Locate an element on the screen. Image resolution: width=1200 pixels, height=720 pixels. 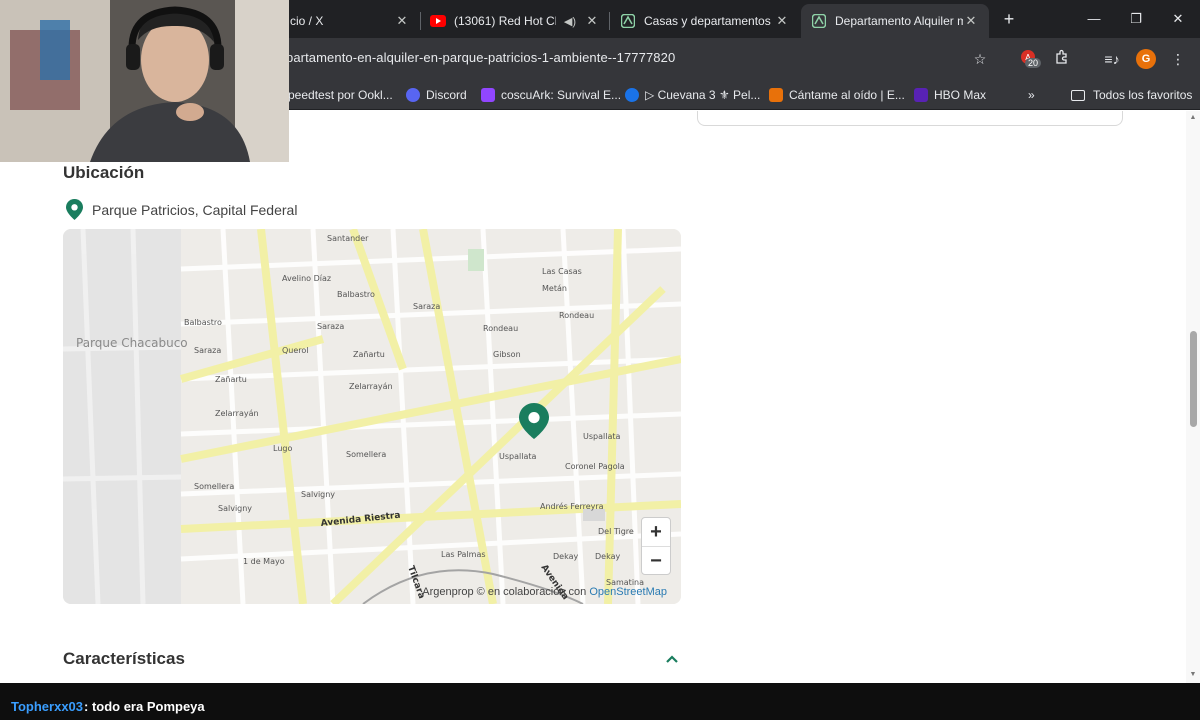
tab-title: Casas y departamentos e is located at coordinates (709, 21).